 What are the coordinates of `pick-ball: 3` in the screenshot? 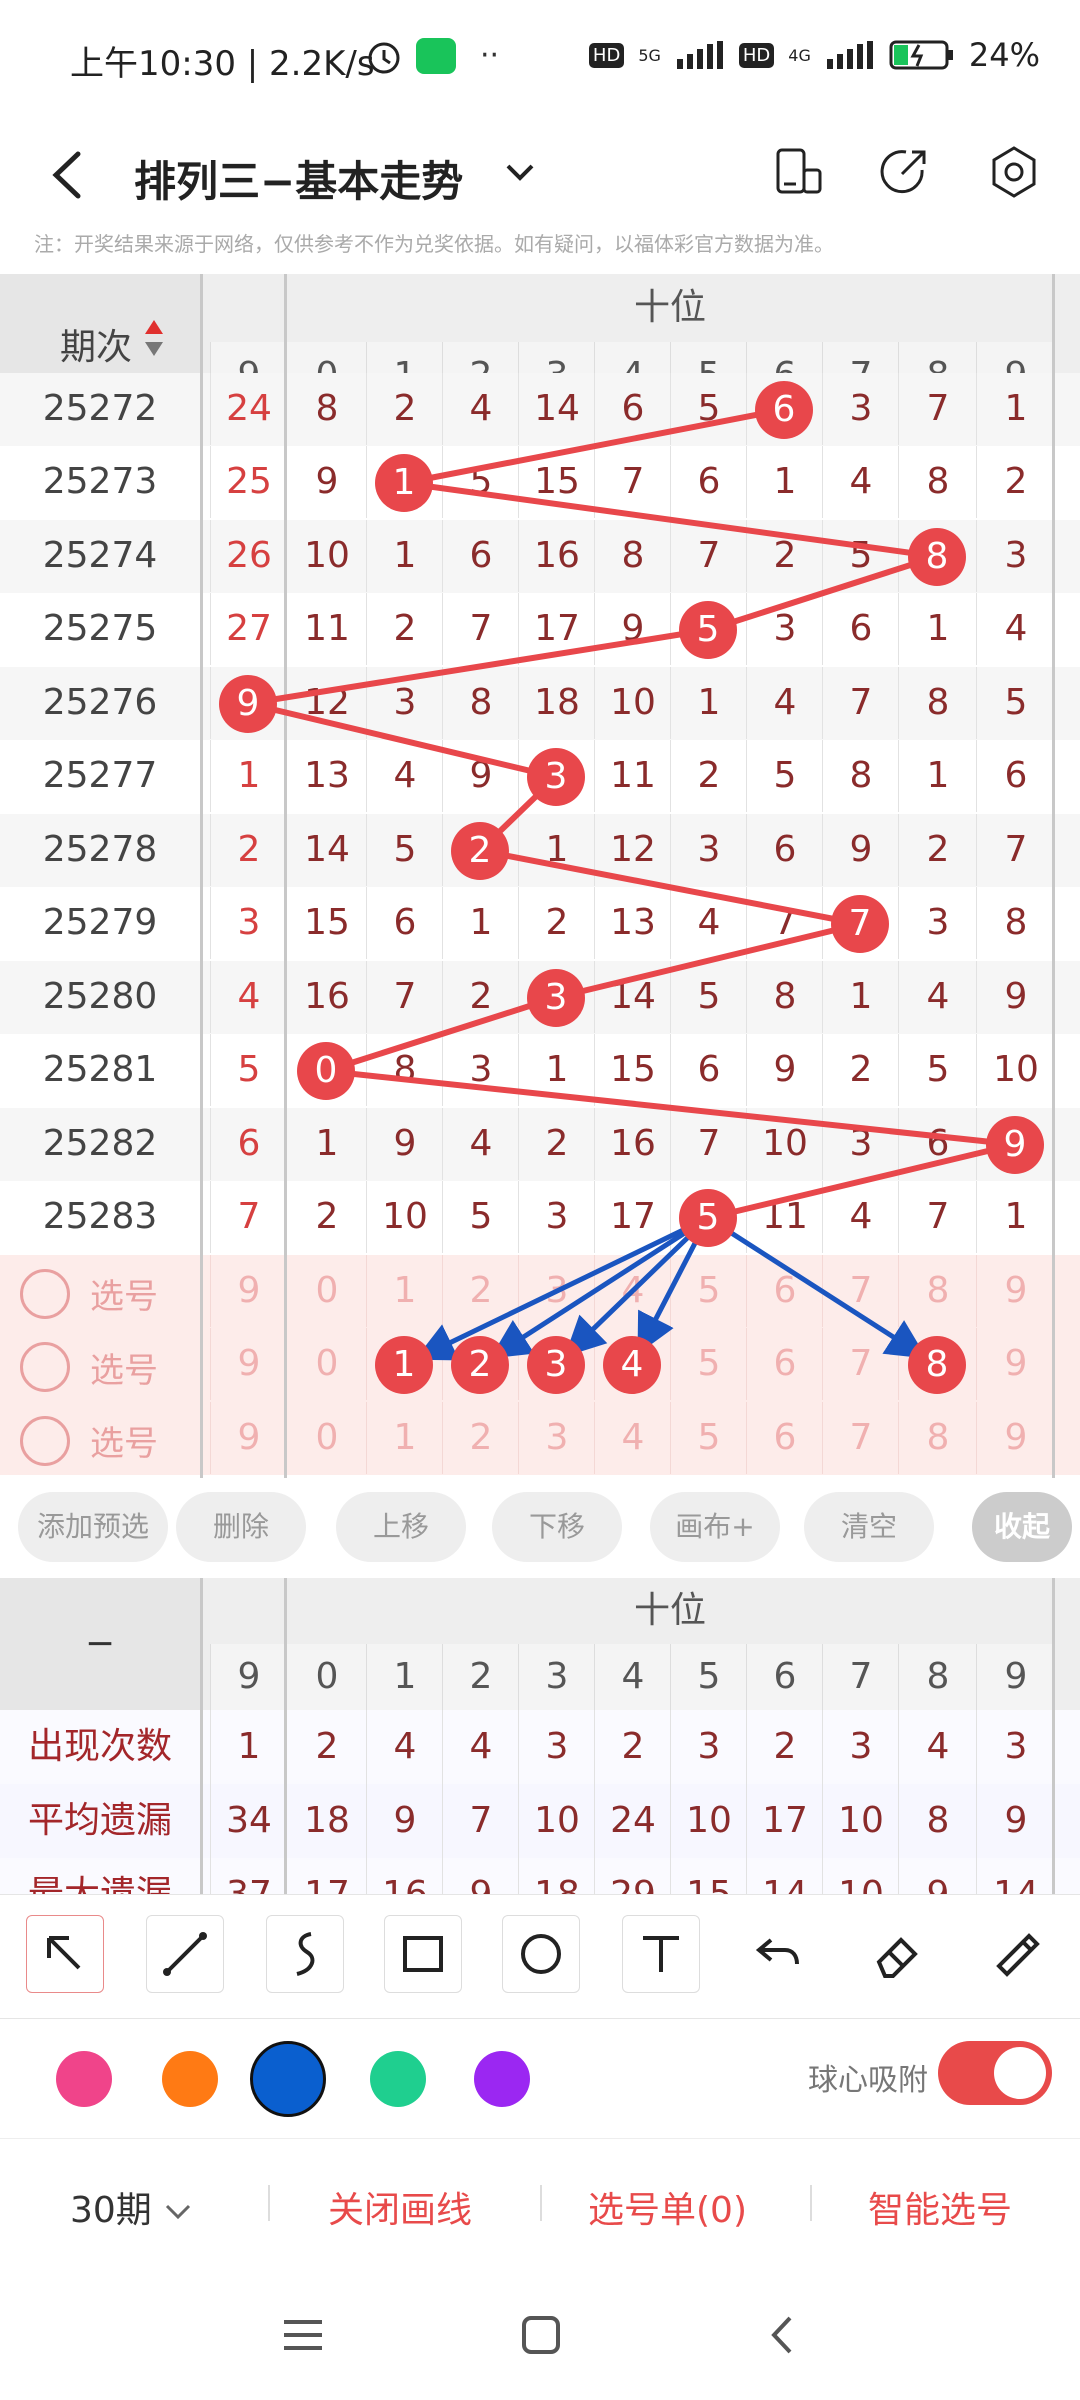 It's located at (556, 1365).